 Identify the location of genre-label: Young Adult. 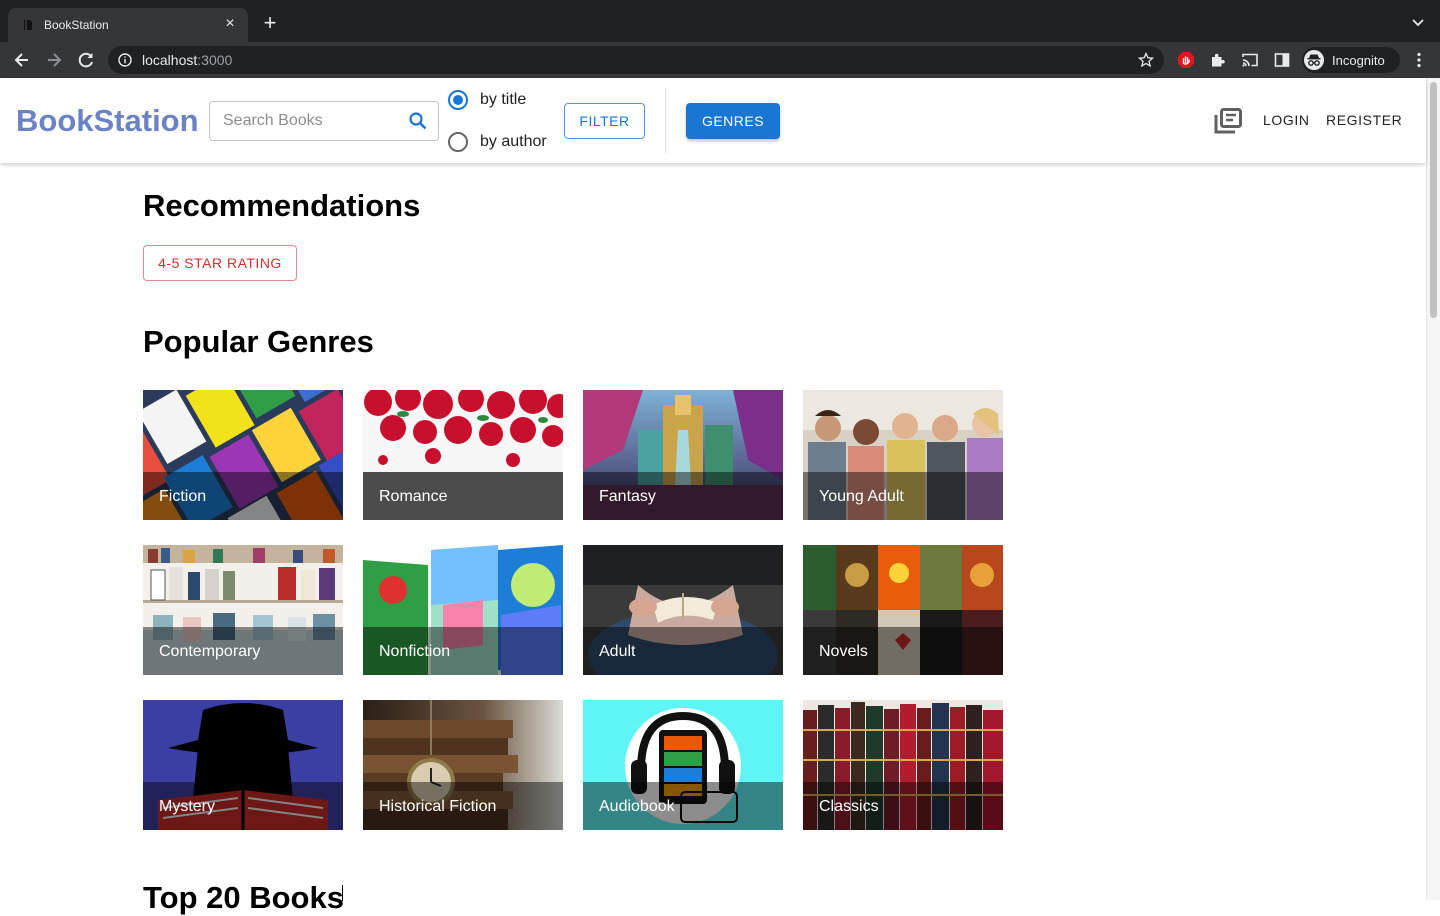
(861, 496).